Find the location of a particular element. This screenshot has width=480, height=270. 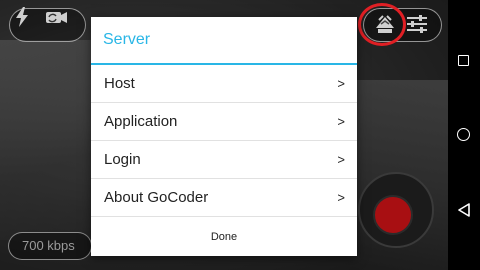

highlight-ring is located at coordinates (382, 24).